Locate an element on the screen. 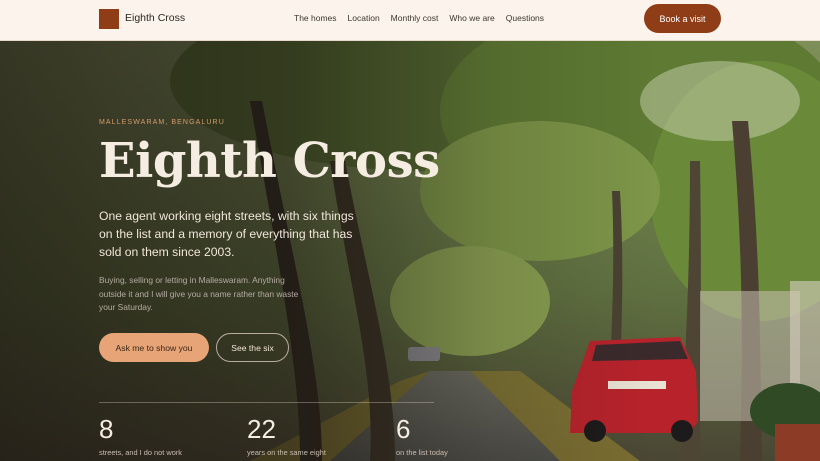  nav-who-we-are: Who we are is located at coordinates (471, 18).